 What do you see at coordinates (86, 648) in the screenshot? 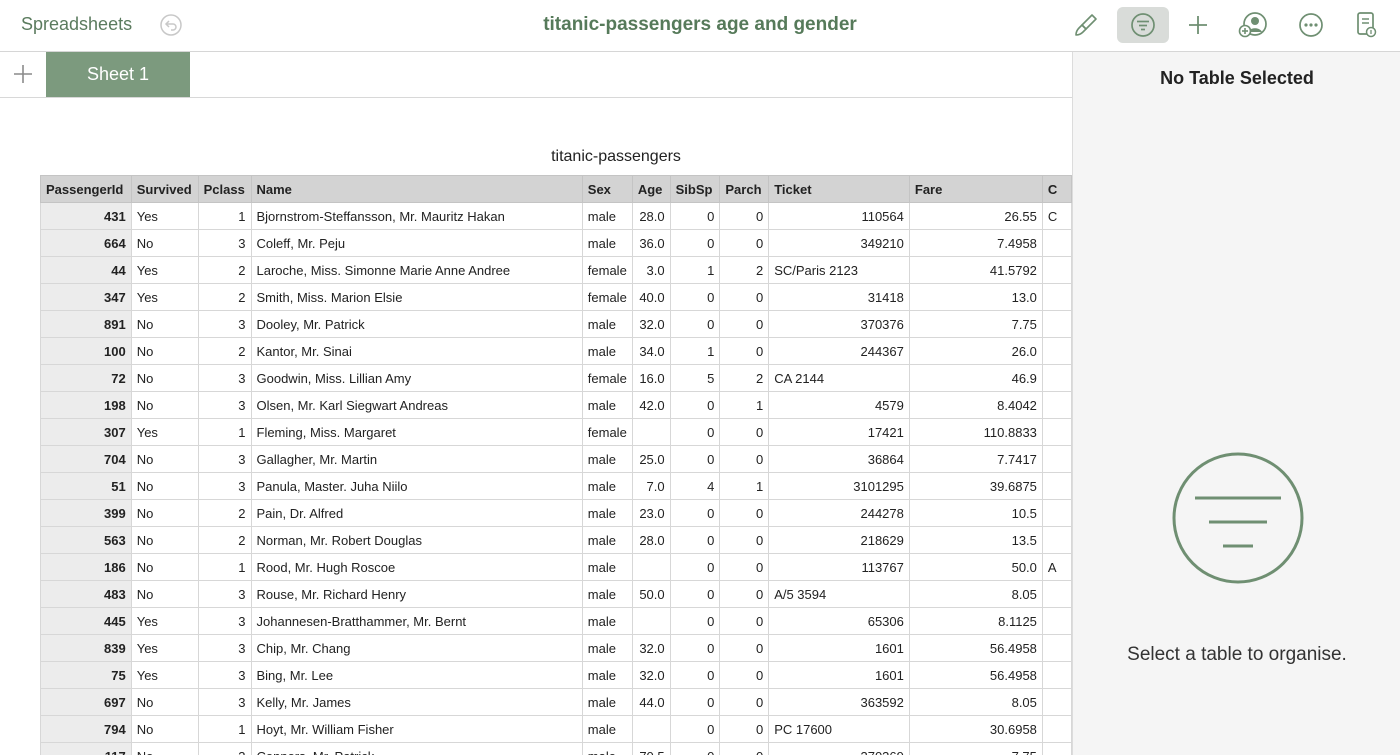
I see `table-cell: 839` at bounding box center [86, 648].